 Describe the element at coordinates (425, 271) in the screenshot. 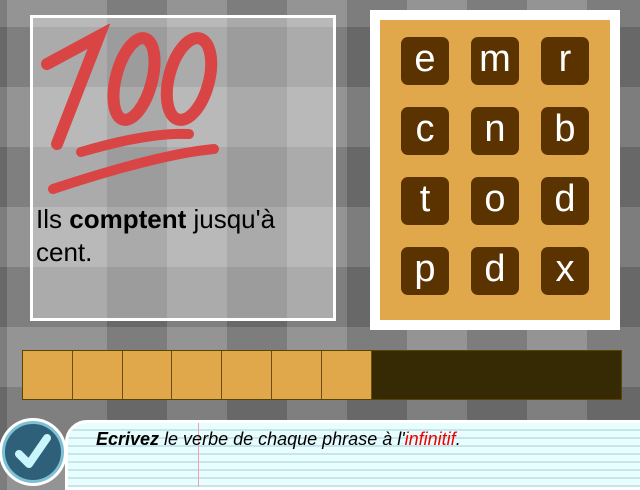

I see `letter-tile: p` at that location.